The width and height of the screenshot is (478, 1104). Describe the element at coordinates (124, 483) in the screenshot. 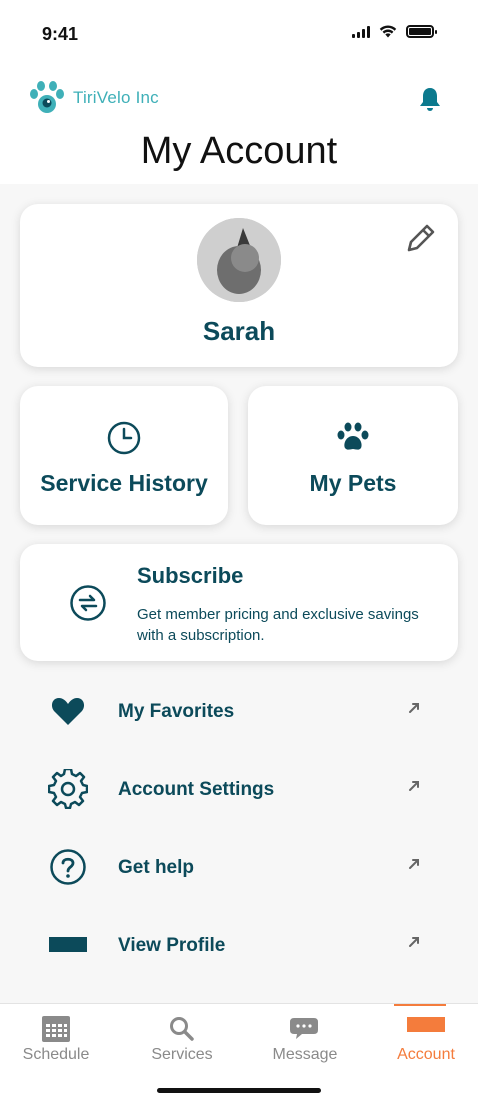

I see `service-history-label: Service History` at that location.